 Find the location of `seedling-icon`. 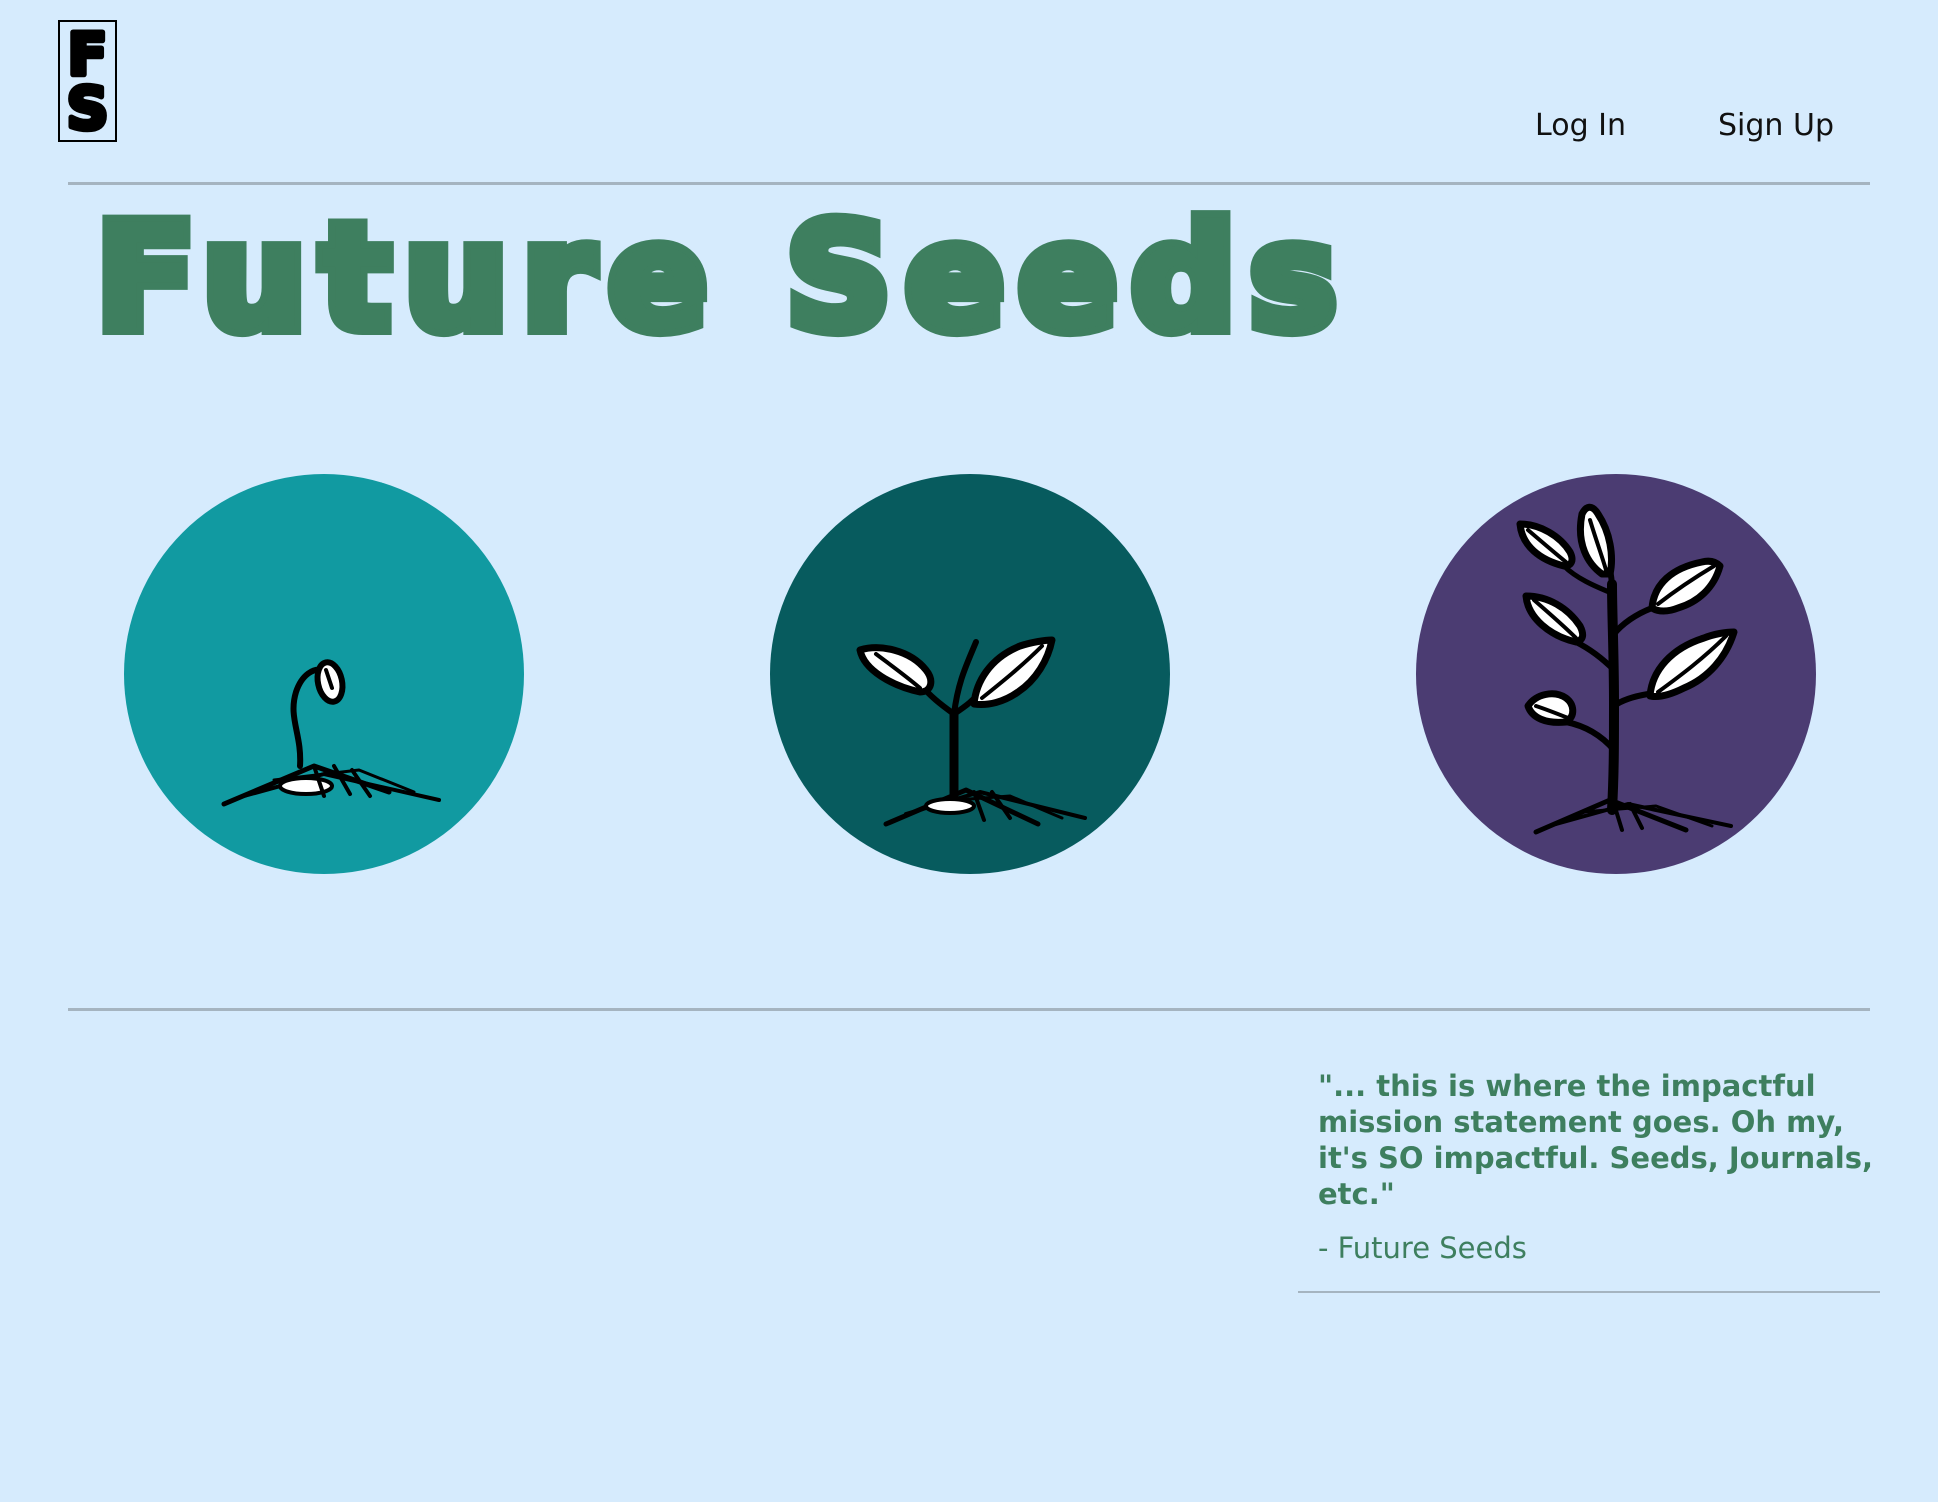

seedling-icon is located at coordinates (970, 674).